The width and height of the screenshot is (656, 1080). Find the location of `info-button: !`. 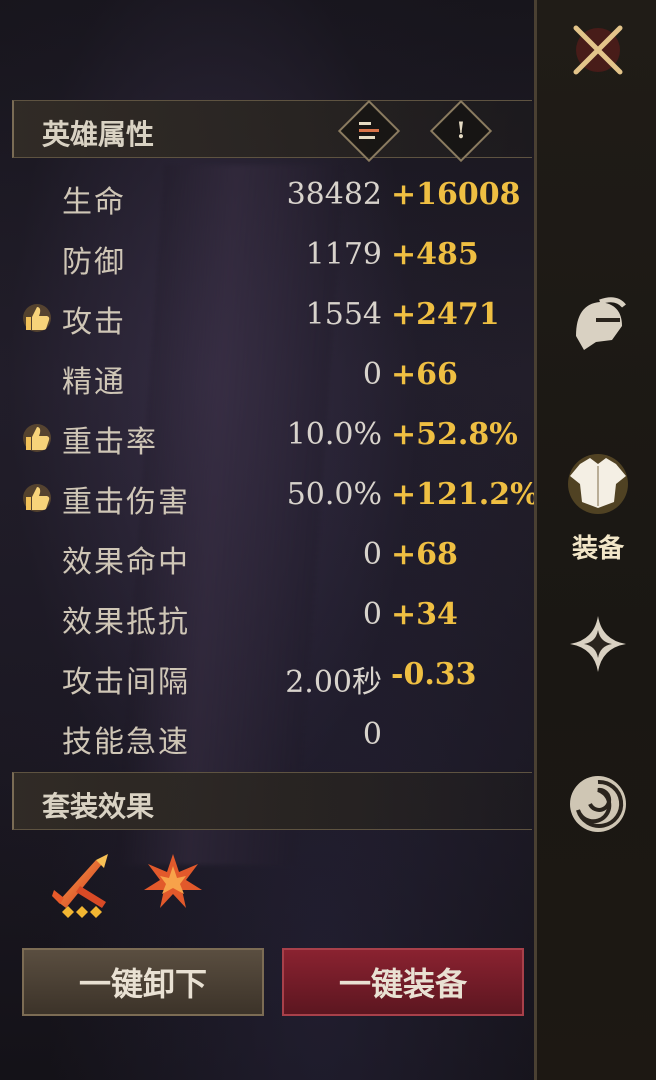

info-button: ! is located at coordinates (461, 131).